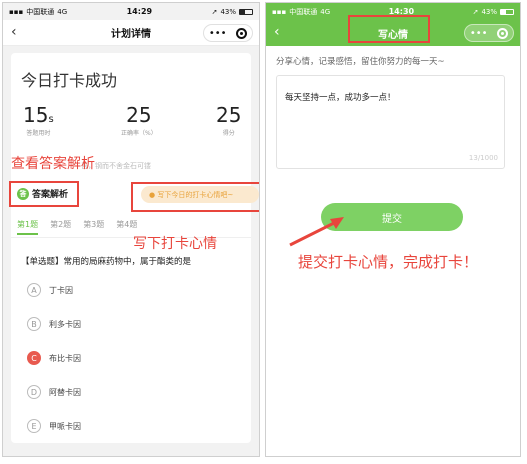 The width and height of the screenshot is (527, 464). I want to click on stat-label: 得分, so click(228, 133).